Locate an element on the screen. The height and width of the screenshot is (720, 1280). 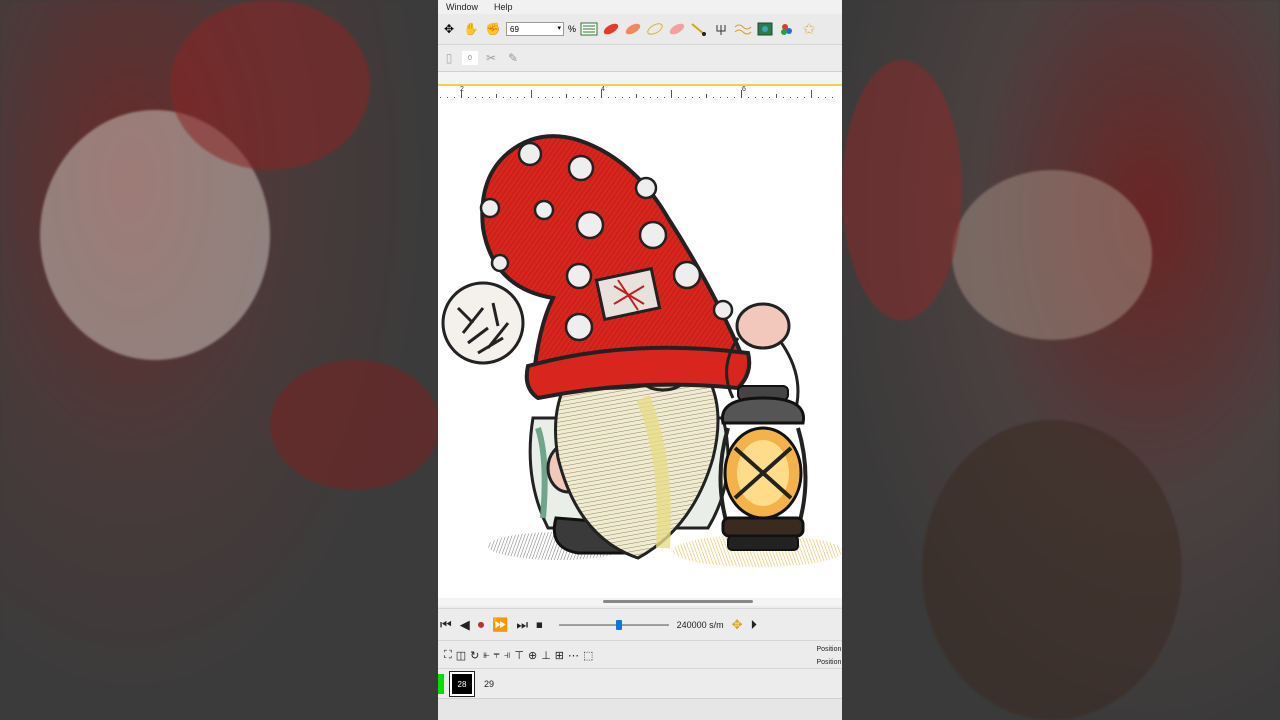
color-swatch-green is located at coordinates (441, 684).